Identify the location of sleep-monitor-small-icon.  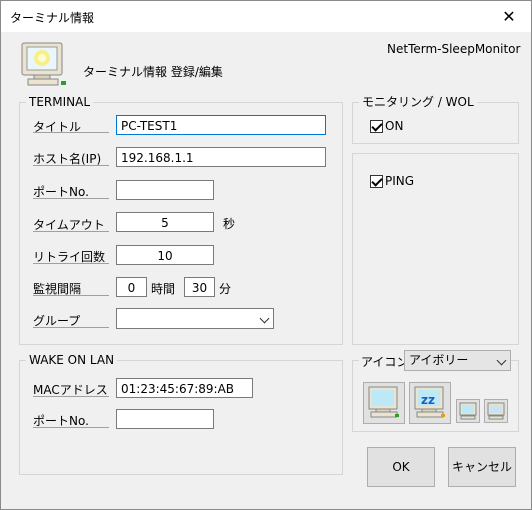
(496, 411).